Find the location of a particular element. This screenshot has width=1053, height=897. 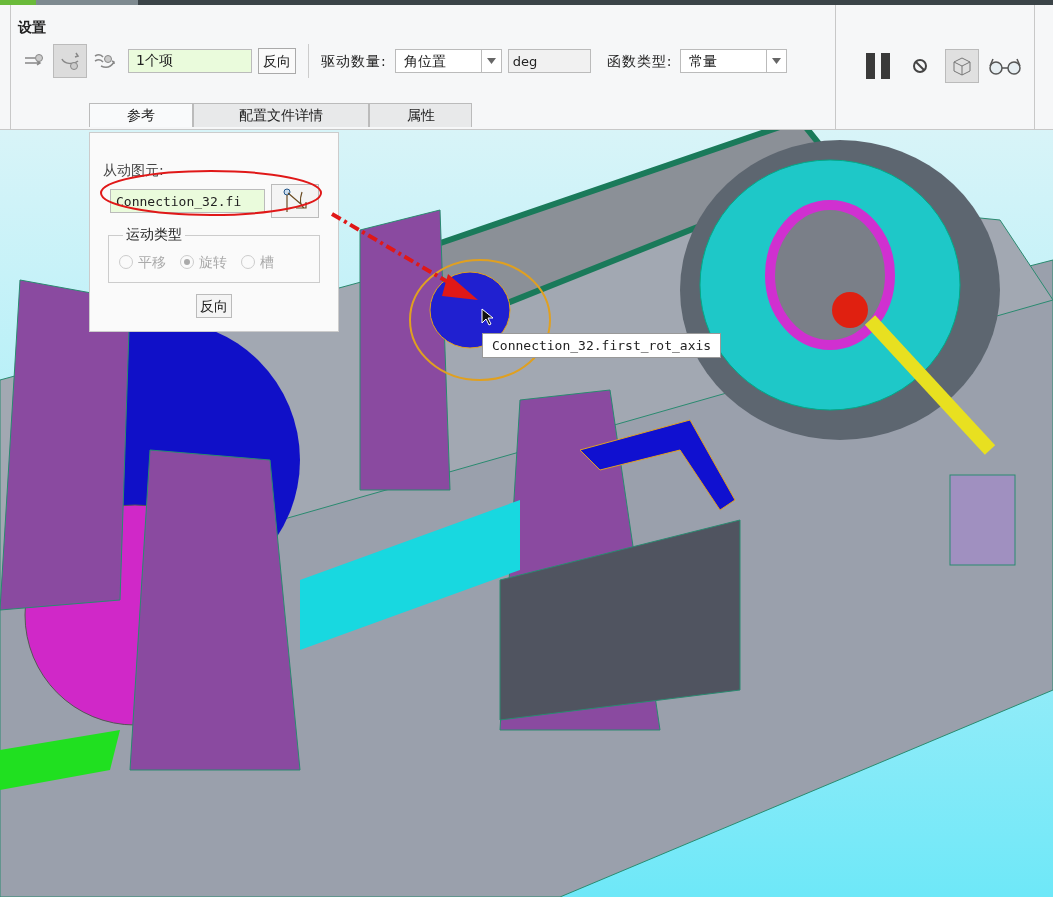

glasses-icon is located at coordinates (1005, 66).